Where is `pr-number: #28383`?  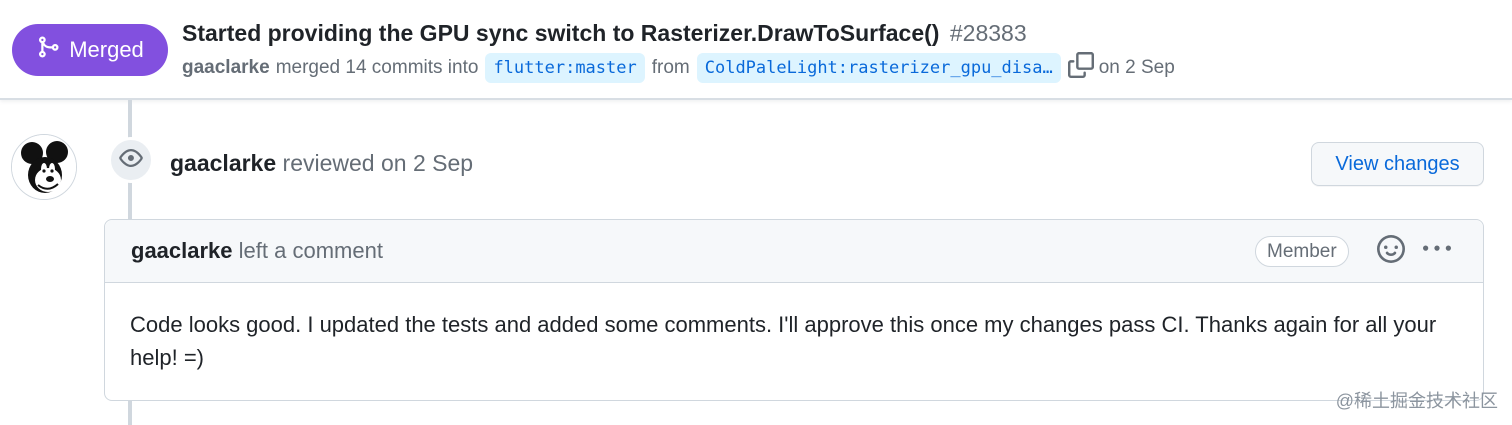 pr-number: #28383 is located at coordinates (988, 33).